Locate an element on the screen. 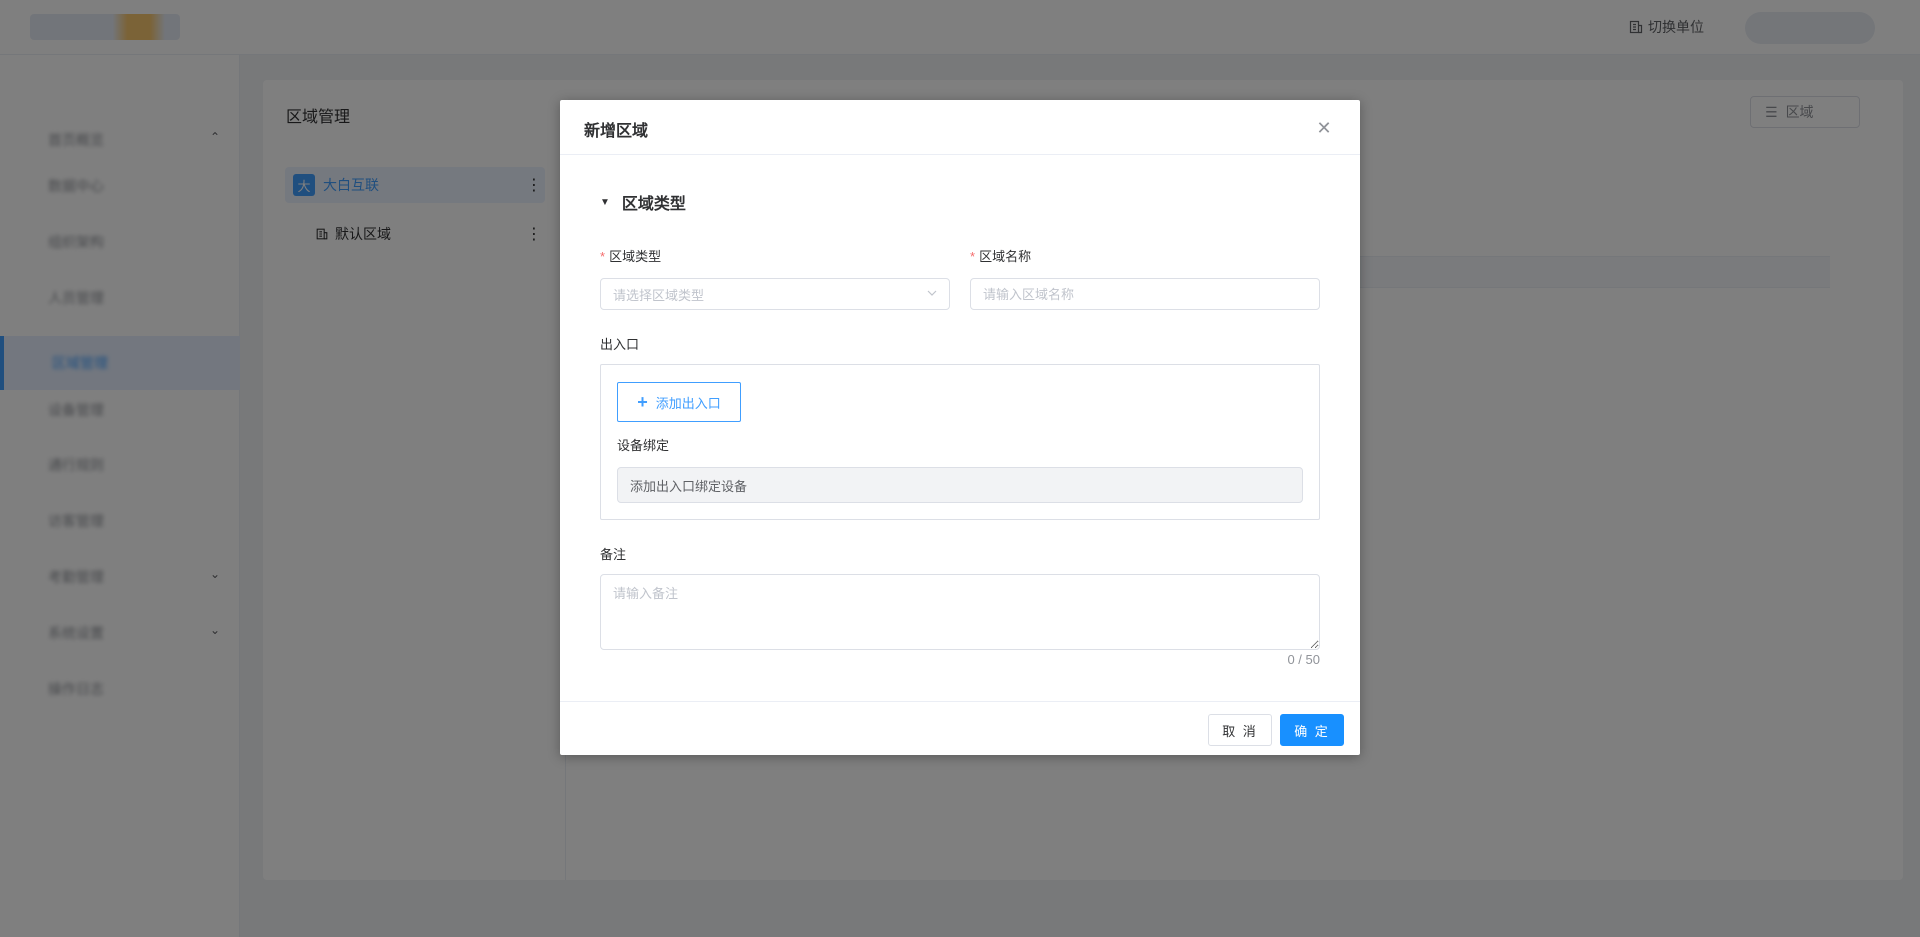 Image resolution: width=1920 pixels, height=937 pixels. section-title: 区域类型 is located at coordinates (653, 204).